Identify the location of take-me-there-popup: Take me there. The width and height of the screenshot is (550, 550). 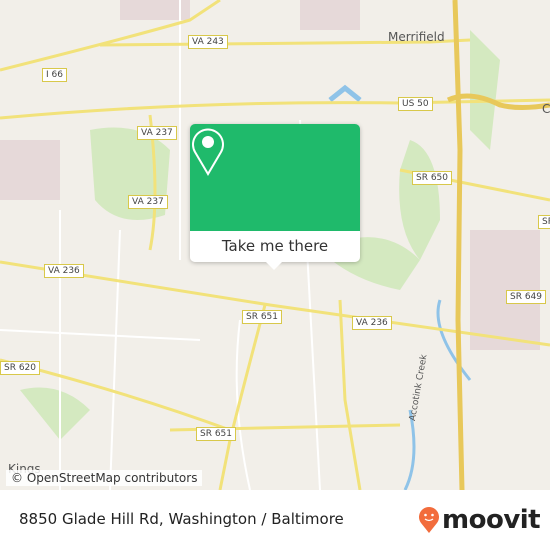
(275, 197).